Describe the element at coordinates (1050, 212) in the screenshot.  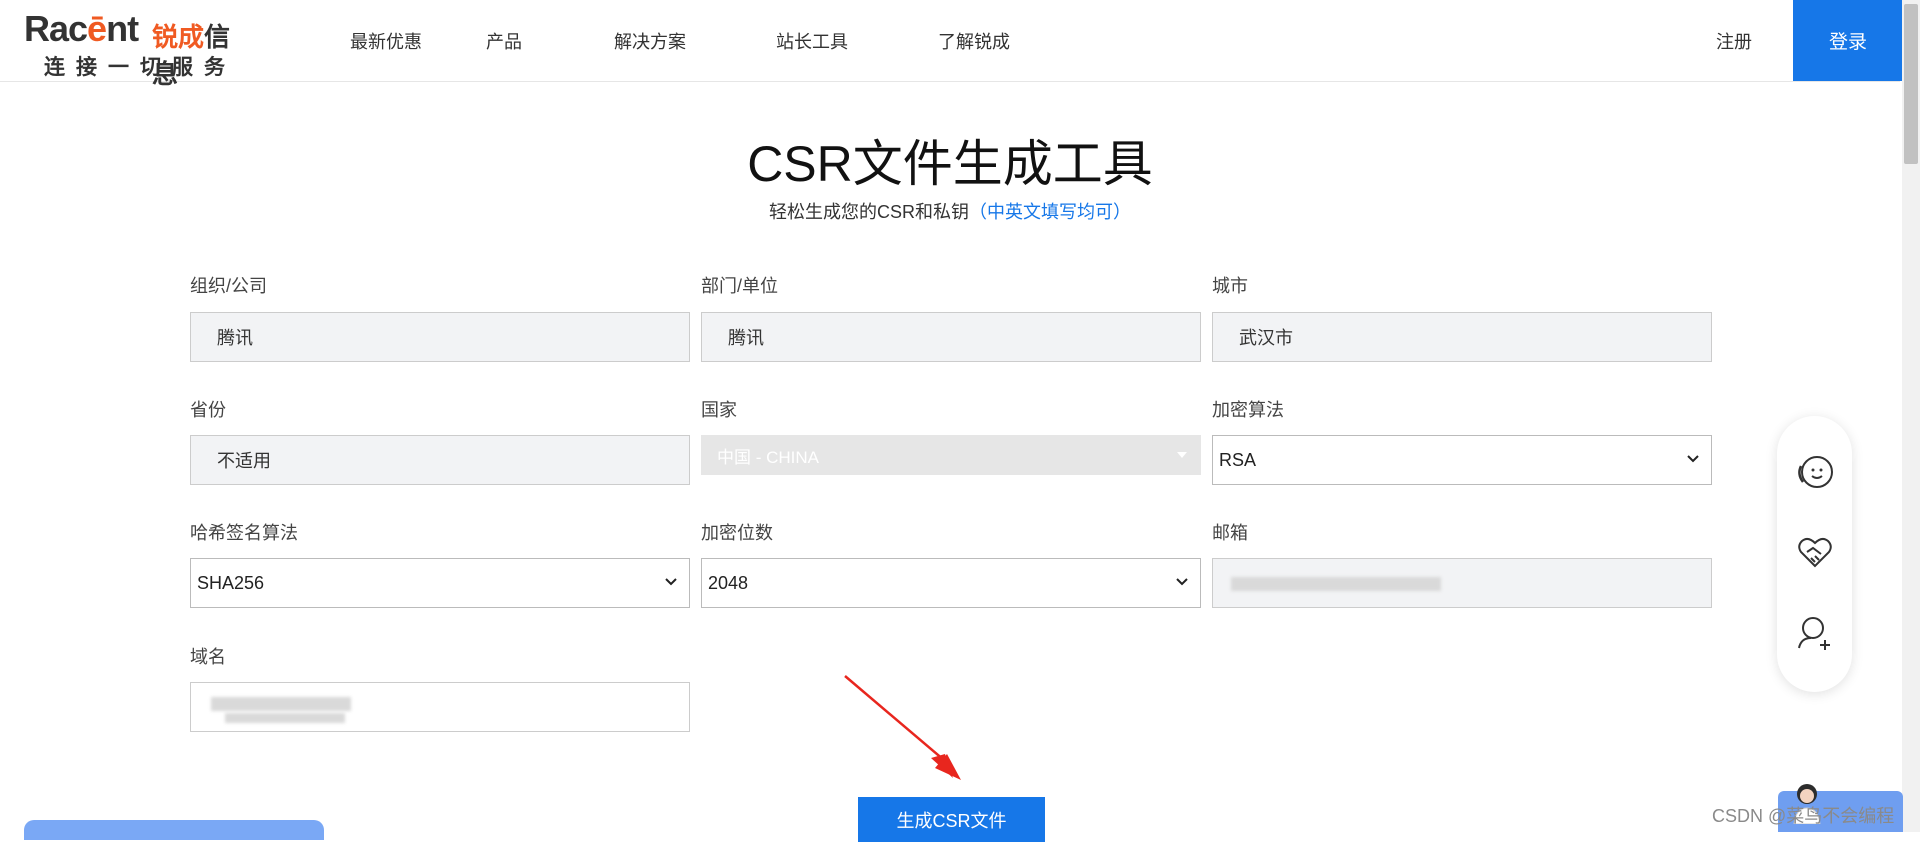
I see `subtitle-hint: （中英文填写均可）` at that location.